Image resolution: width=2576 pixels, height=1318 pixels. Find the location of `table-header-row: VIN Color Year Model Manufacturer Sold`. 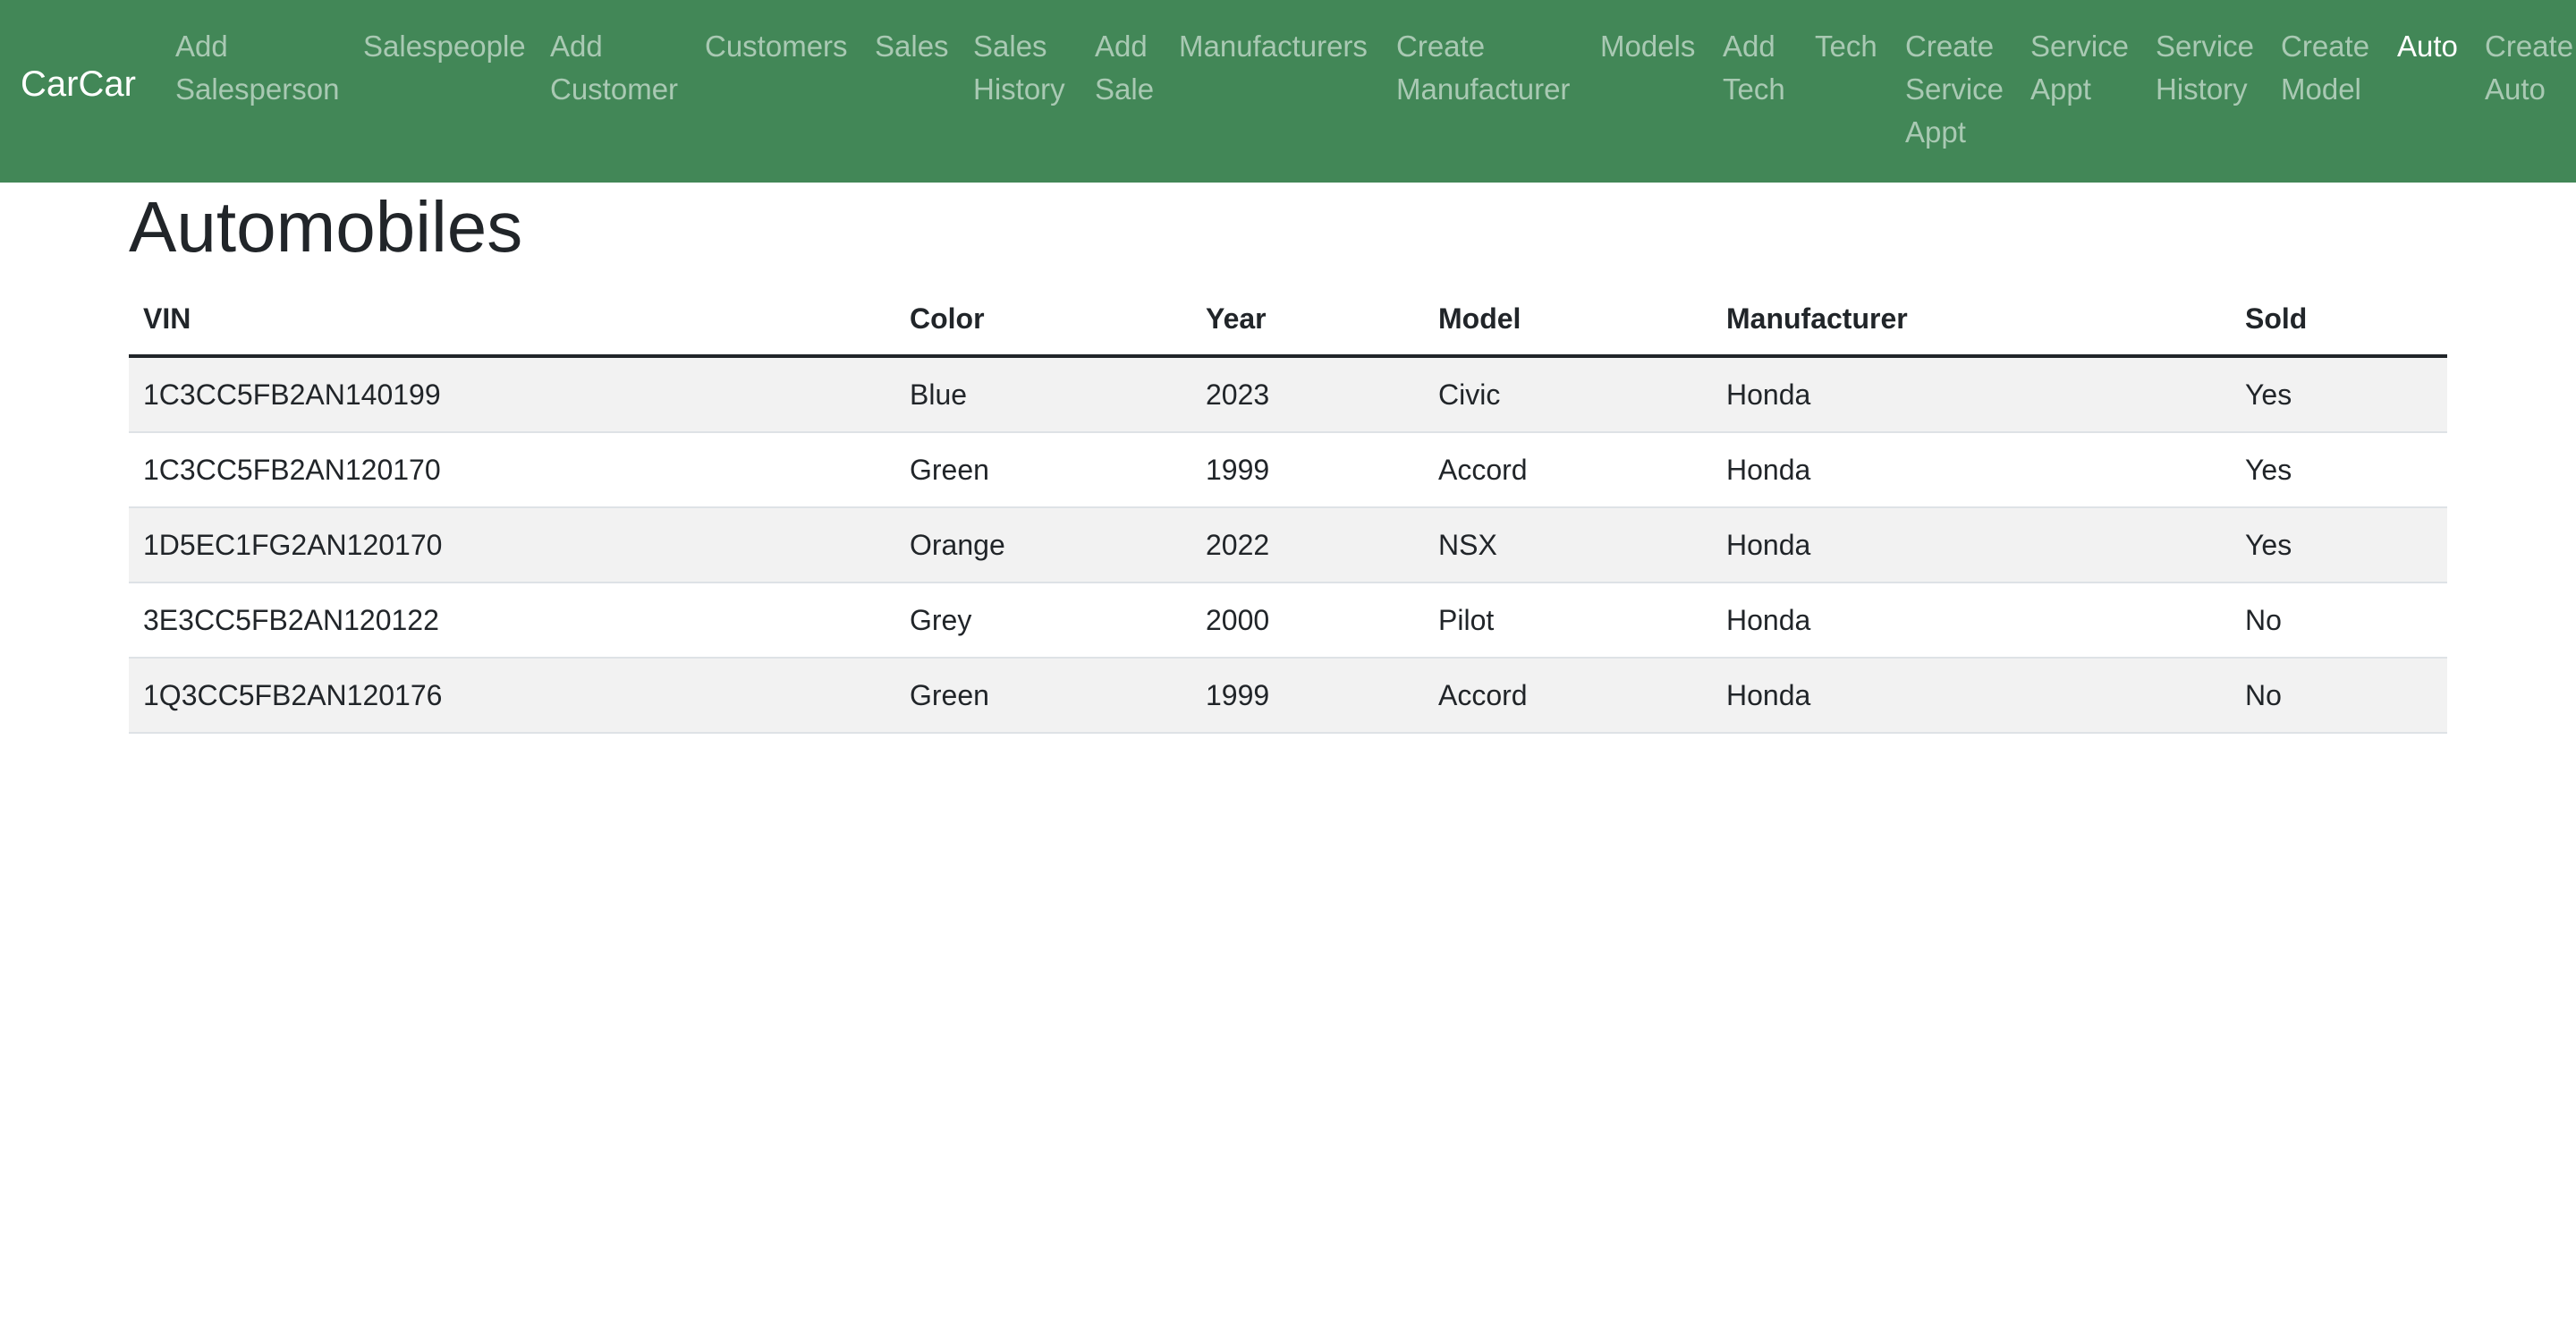

table-header-row: VIN Color Year Model Manufacturer Sold is located at coordinates (1288, 320).